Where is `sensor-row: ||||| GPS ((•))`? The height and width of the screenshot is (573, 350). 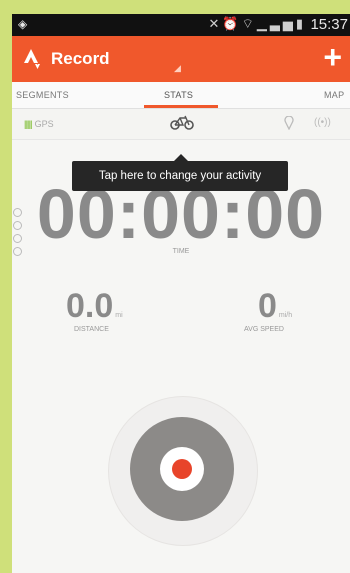 sensor-row: ||||| GPS ((•)) is located at coordinates (181, 124).